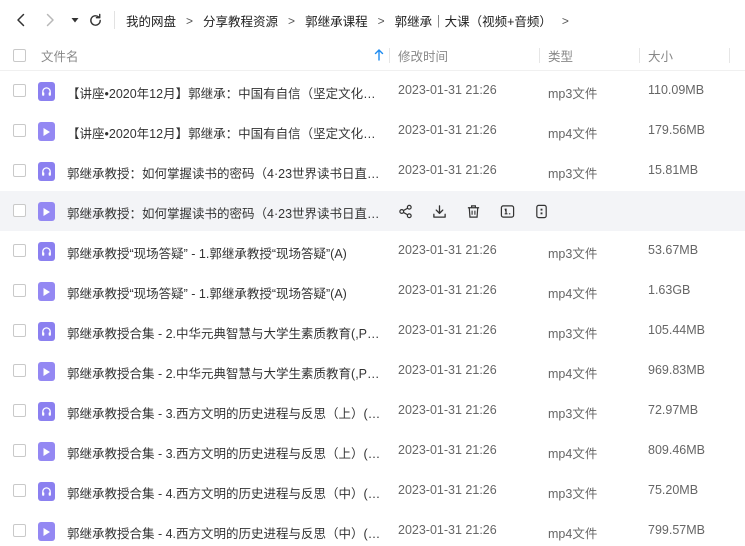 The height and width of the screenshot is (546, 745). Describe the element at coordinates (372, 20) in the screenshot. I see `toolbar: 我的网盘 > 分享教程资源 > 郭继承课程 > 郭继承｜大课（视频+音频） >` at that location.